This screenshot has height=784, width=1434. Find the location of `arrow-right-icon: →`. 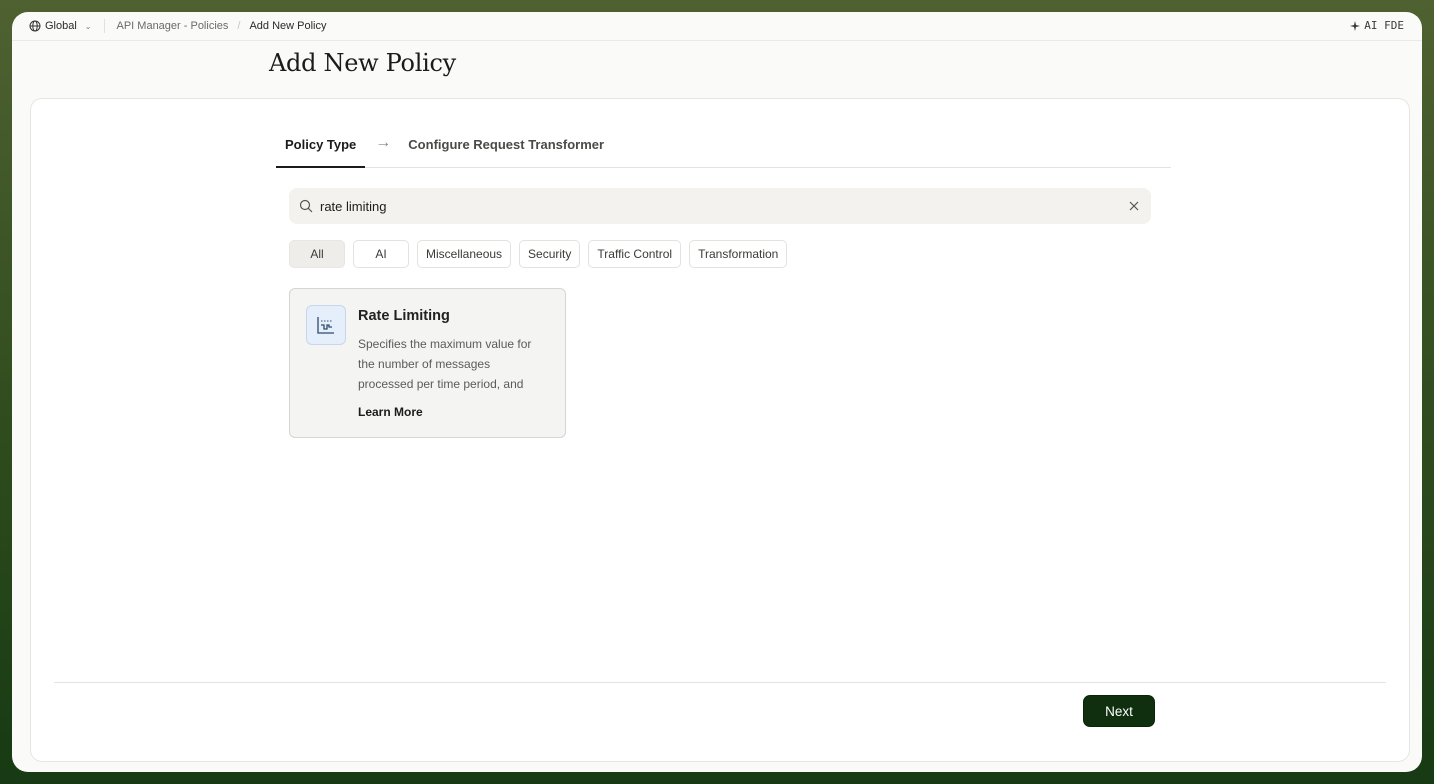

arrow-right-icon: → is located at coordinates (383, 142).